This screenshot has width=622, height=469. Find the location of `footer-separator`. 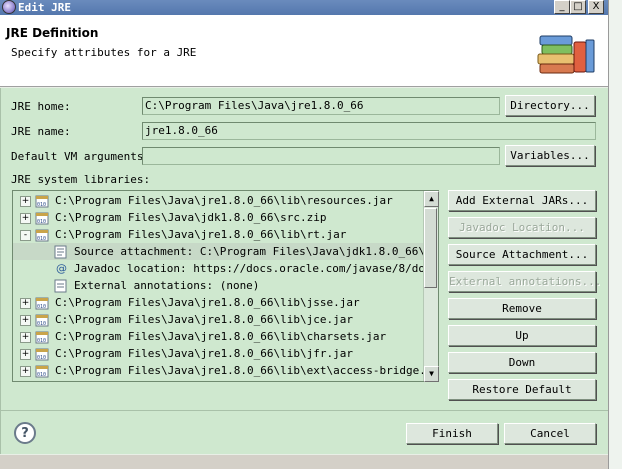

footer-separator is located at coordinates (304, 410).